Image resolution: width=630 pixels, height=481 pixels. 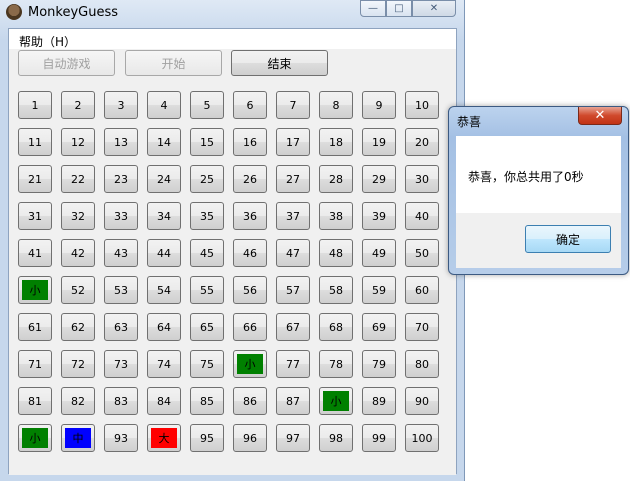 What do you see at coordinates (164, 401) in the screenshot?
I see `grid-cell-button: 84` at bounding box center [164, 401].